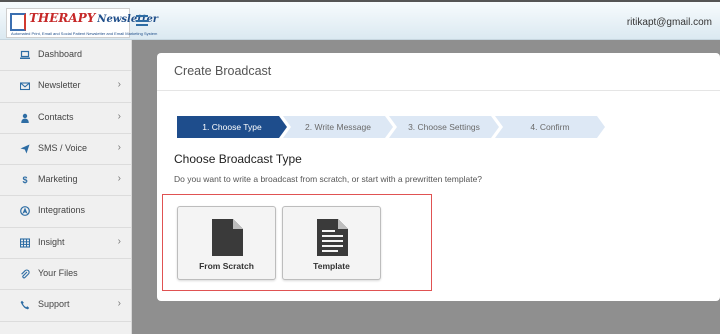 The height and width of the screenshot is (334, 720). What do you see at coordinates (332, 237) in the screenshot?
I see `text-file-icon` at bounding box center [332, 237].